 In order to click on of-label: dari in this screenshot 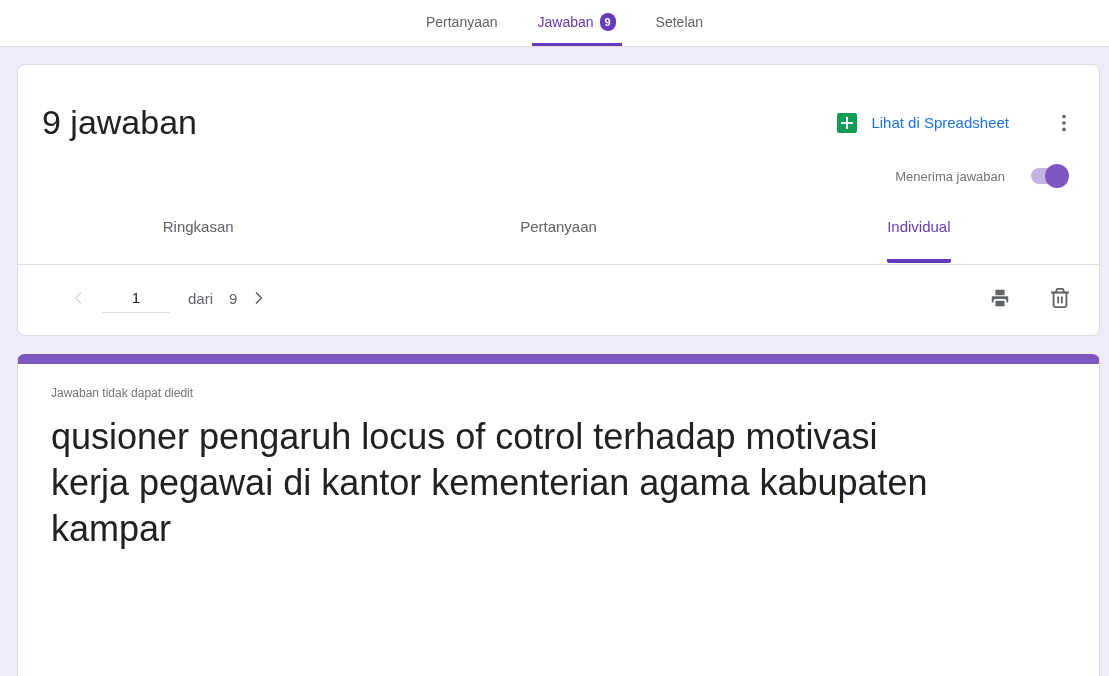, I will do `click(200, 298)`.